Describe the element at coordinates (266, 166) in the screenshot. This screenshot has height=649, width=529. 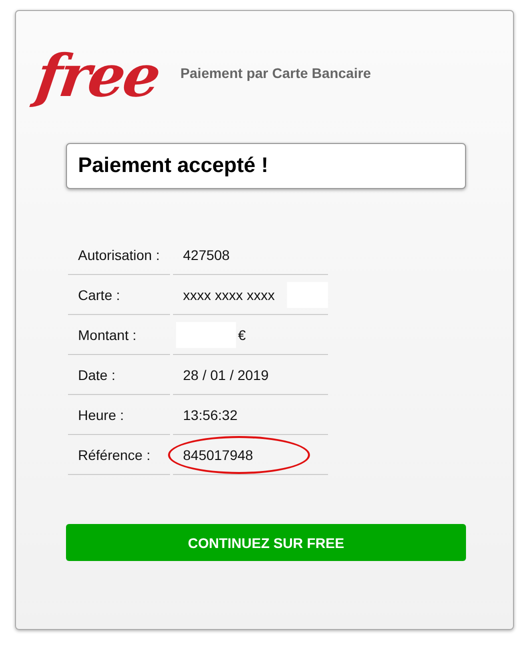
I see `status-message: Paiement accepté !` at that location.